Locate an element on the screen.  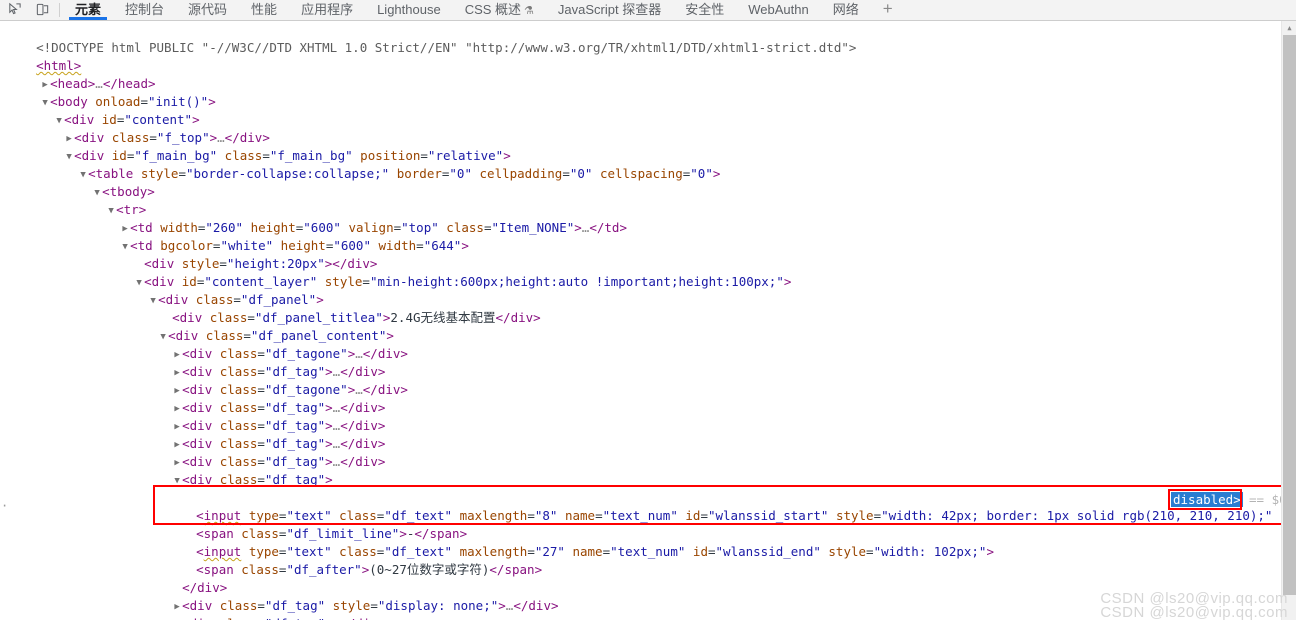
tab-elements: 元素 is located at coordinates (88, 10).